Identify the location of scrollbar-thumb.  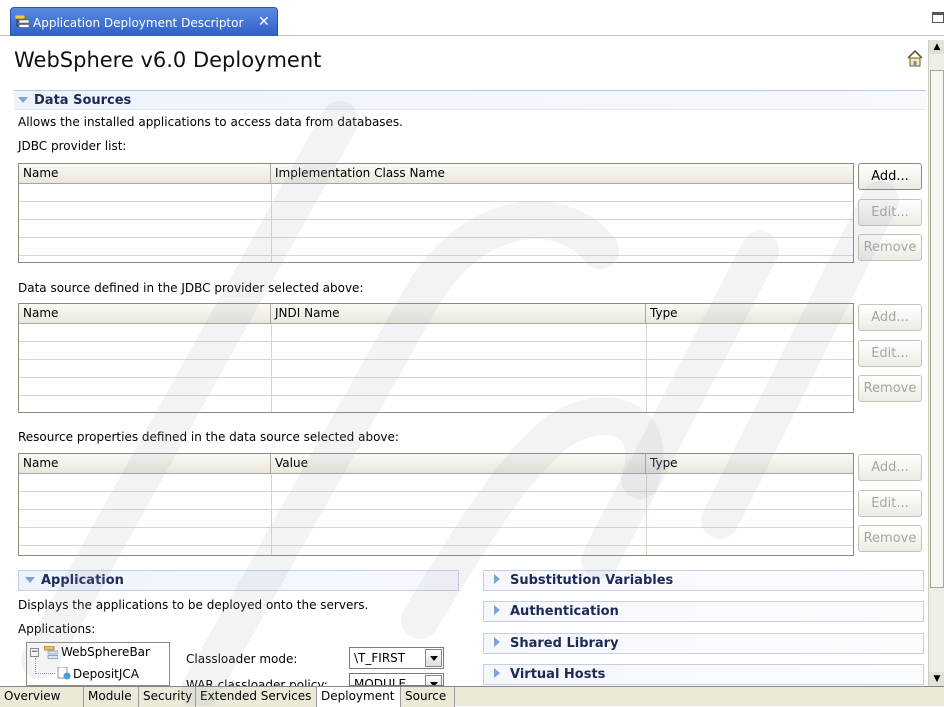
(937, 329).